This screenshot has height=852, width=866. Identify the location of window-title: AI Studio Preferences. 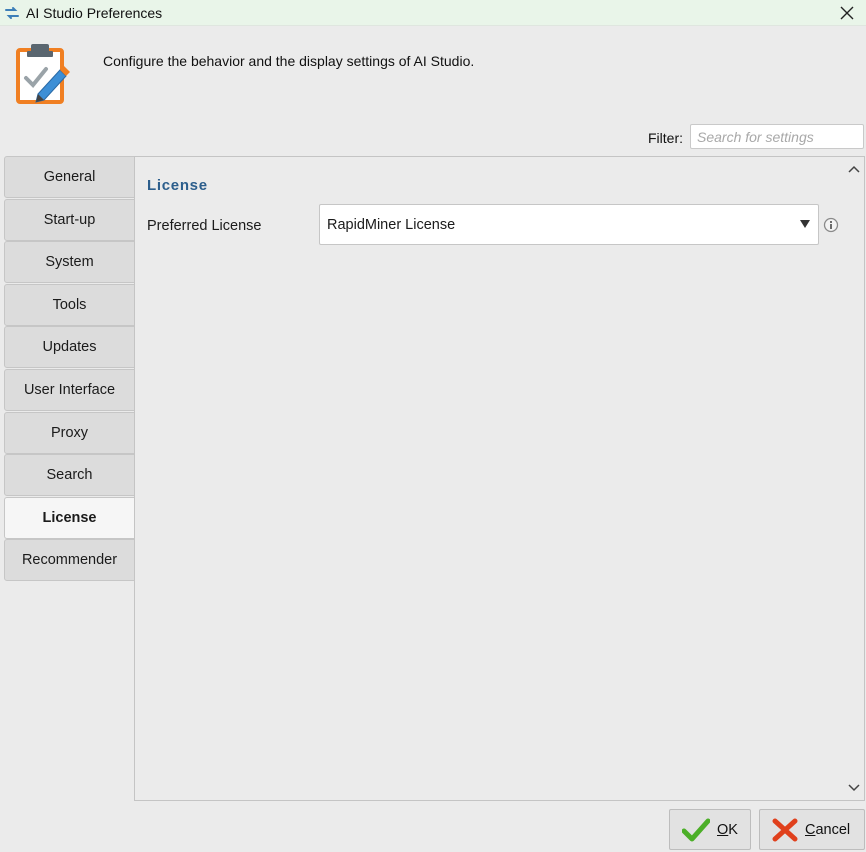
(94, 12).